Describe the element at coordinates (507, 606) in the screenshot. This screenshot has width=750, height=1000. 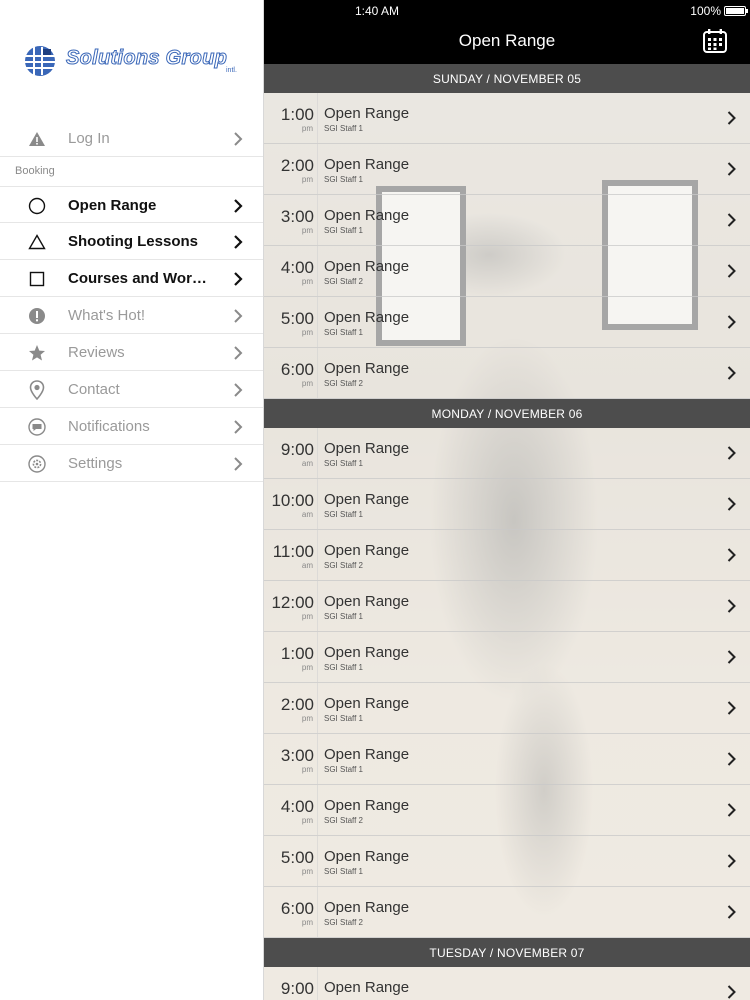
I see `time-slot-row: 12:00 pm Open Range SGI Staff 1` at that location.